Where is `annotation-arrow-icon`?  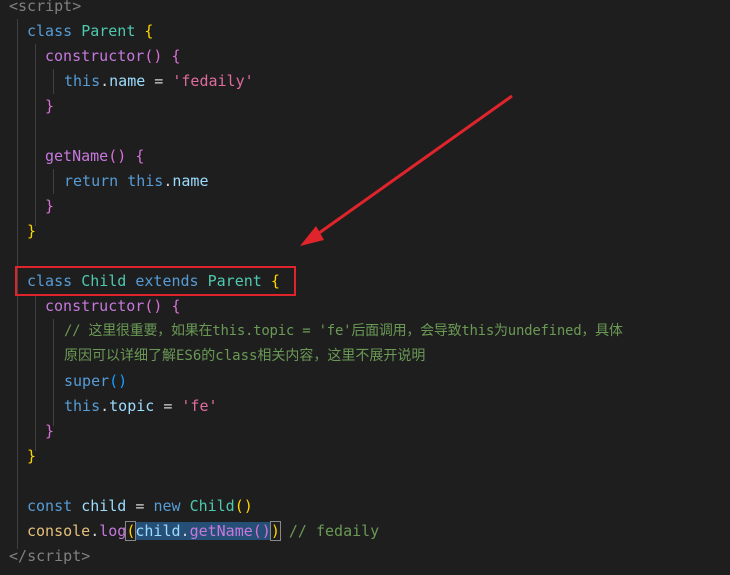
annotation-arrow-icon is located at coordinates (406, 170).